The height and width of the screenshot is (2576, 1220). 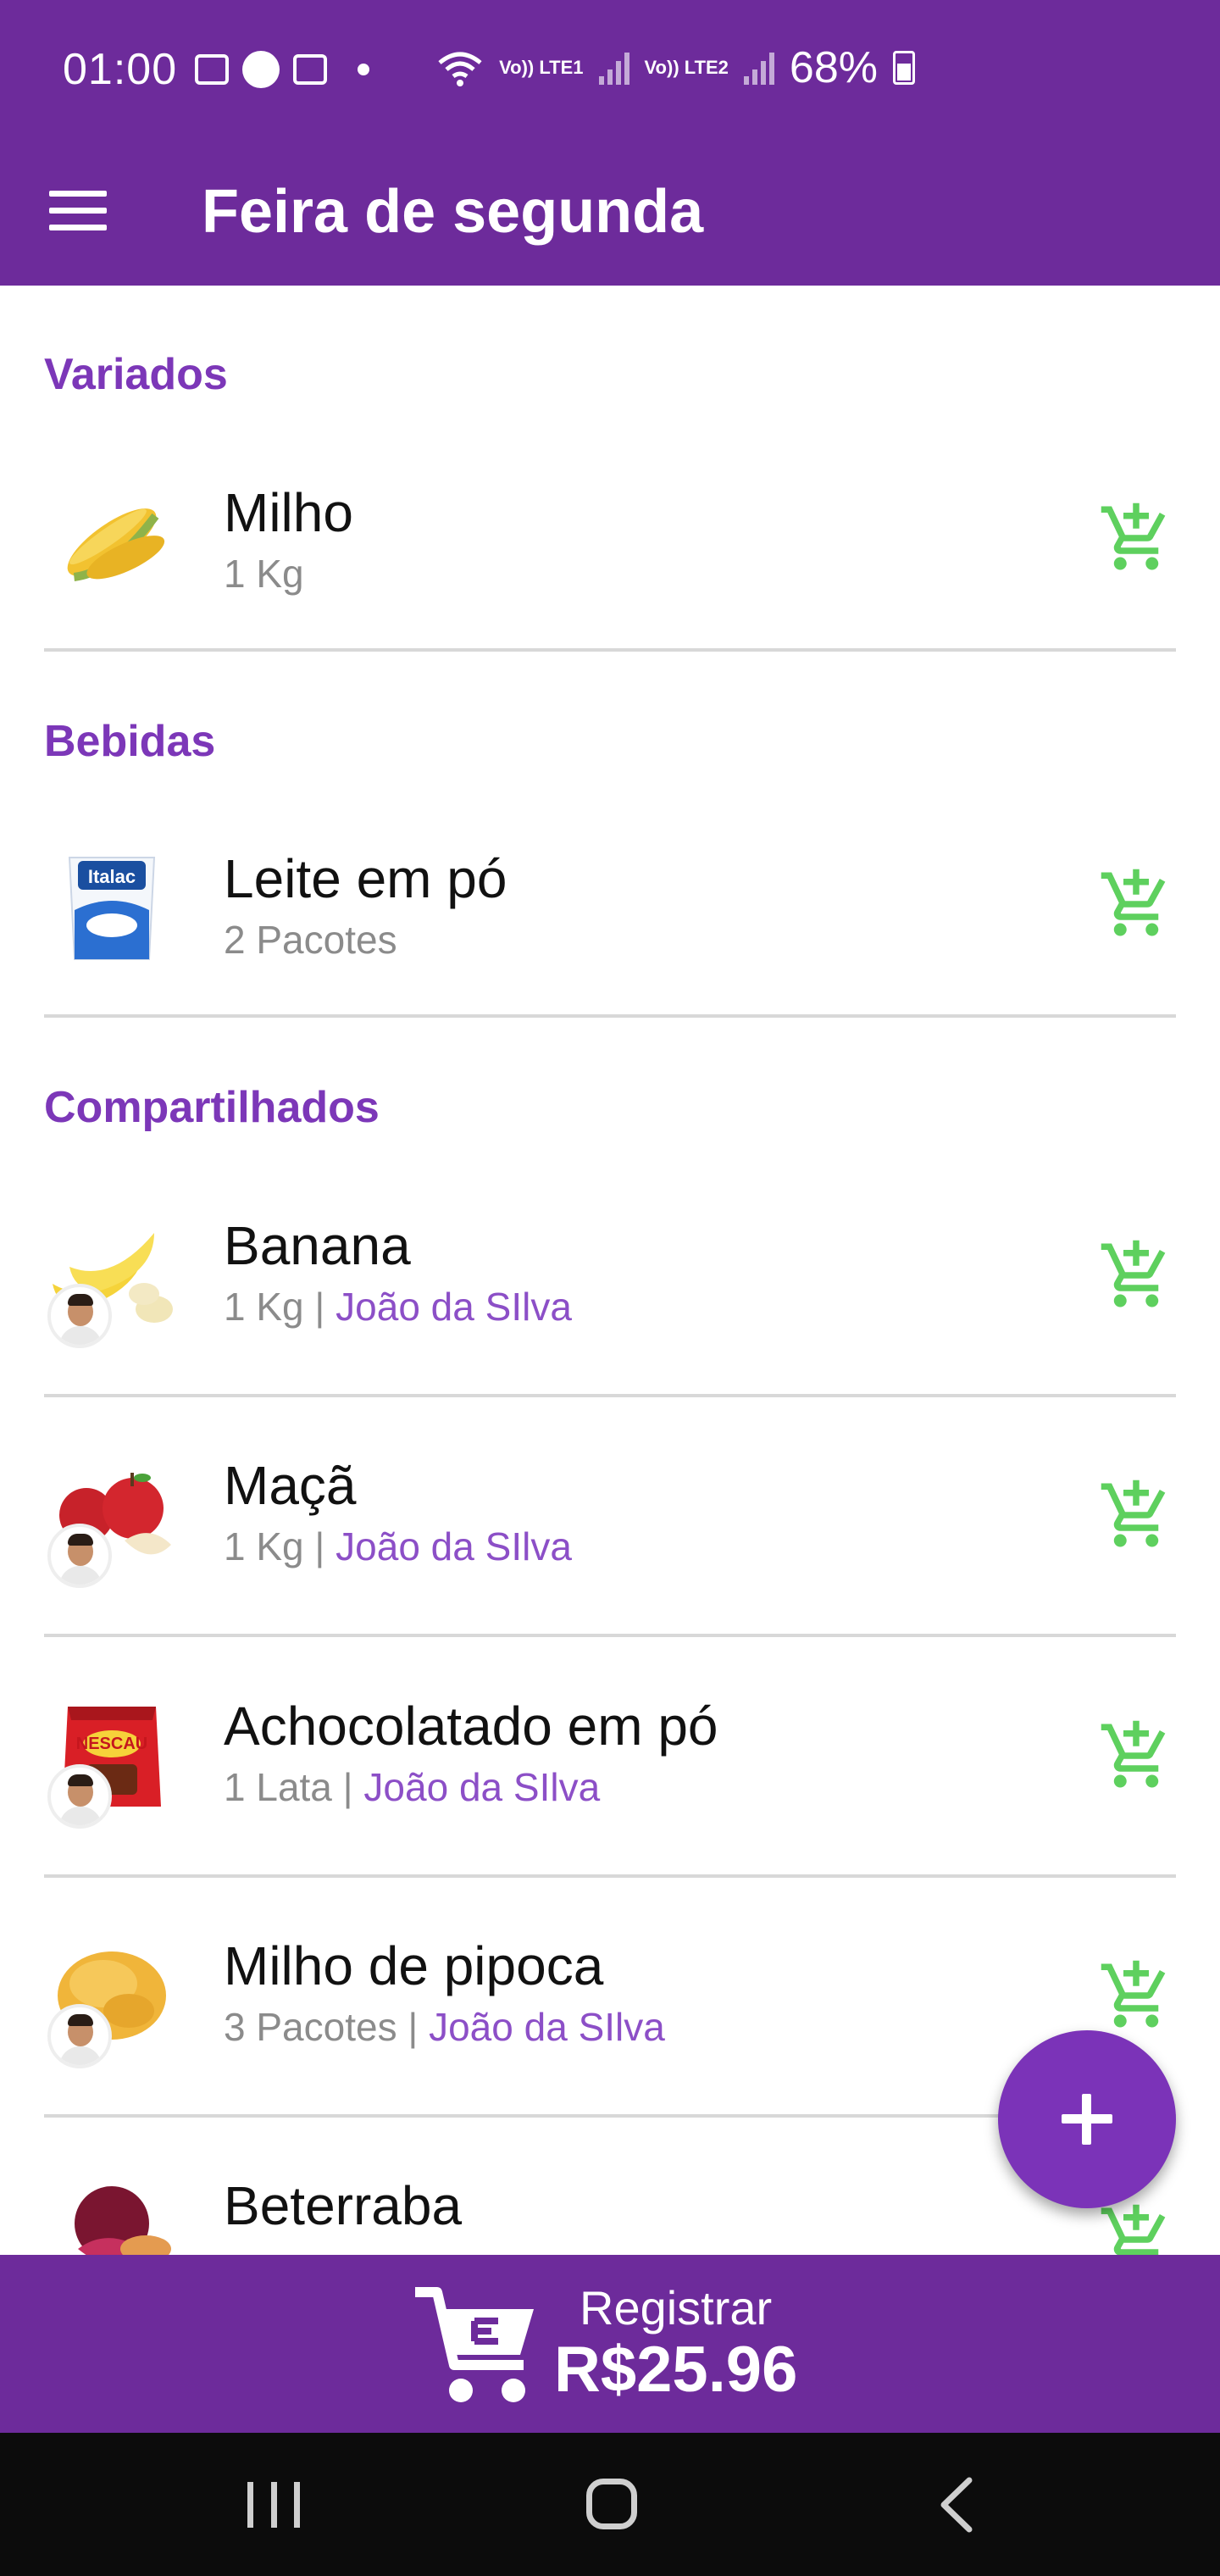 I want to click on item-quantity: 3 Pacotes | João da SIlva, so click(x=444, y=2027).